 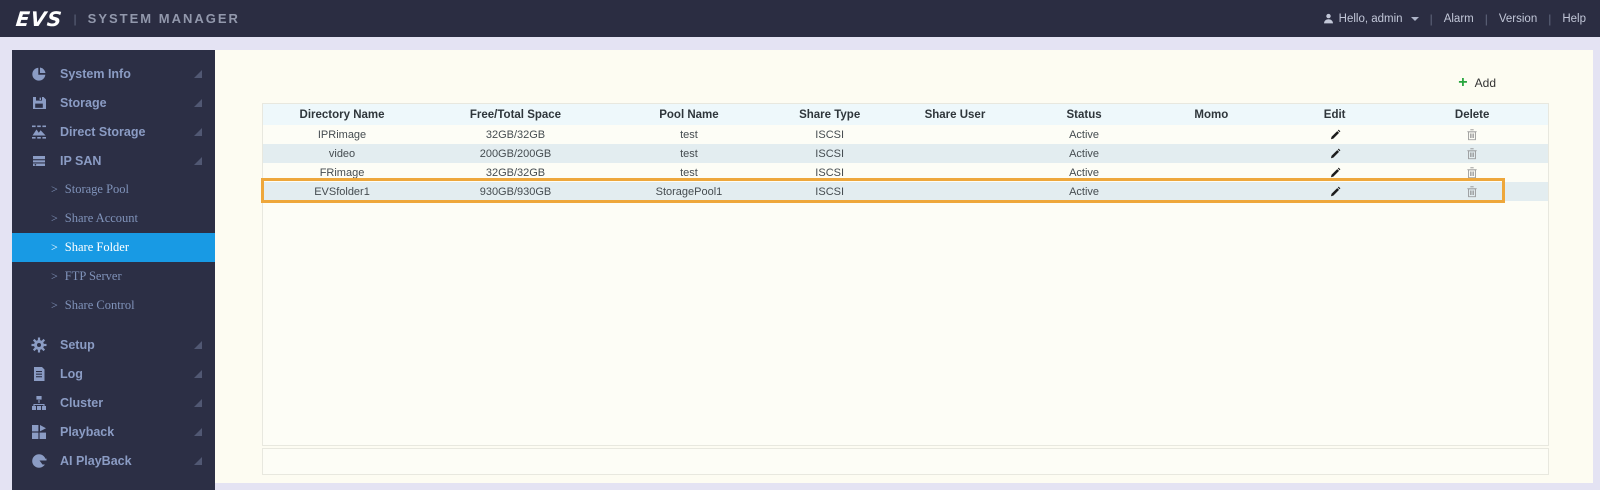 What do you see at coordinates (77, 344) in the screenshot?
I see `sidebar-item-label: Setup` at bounding box center [77, 344].